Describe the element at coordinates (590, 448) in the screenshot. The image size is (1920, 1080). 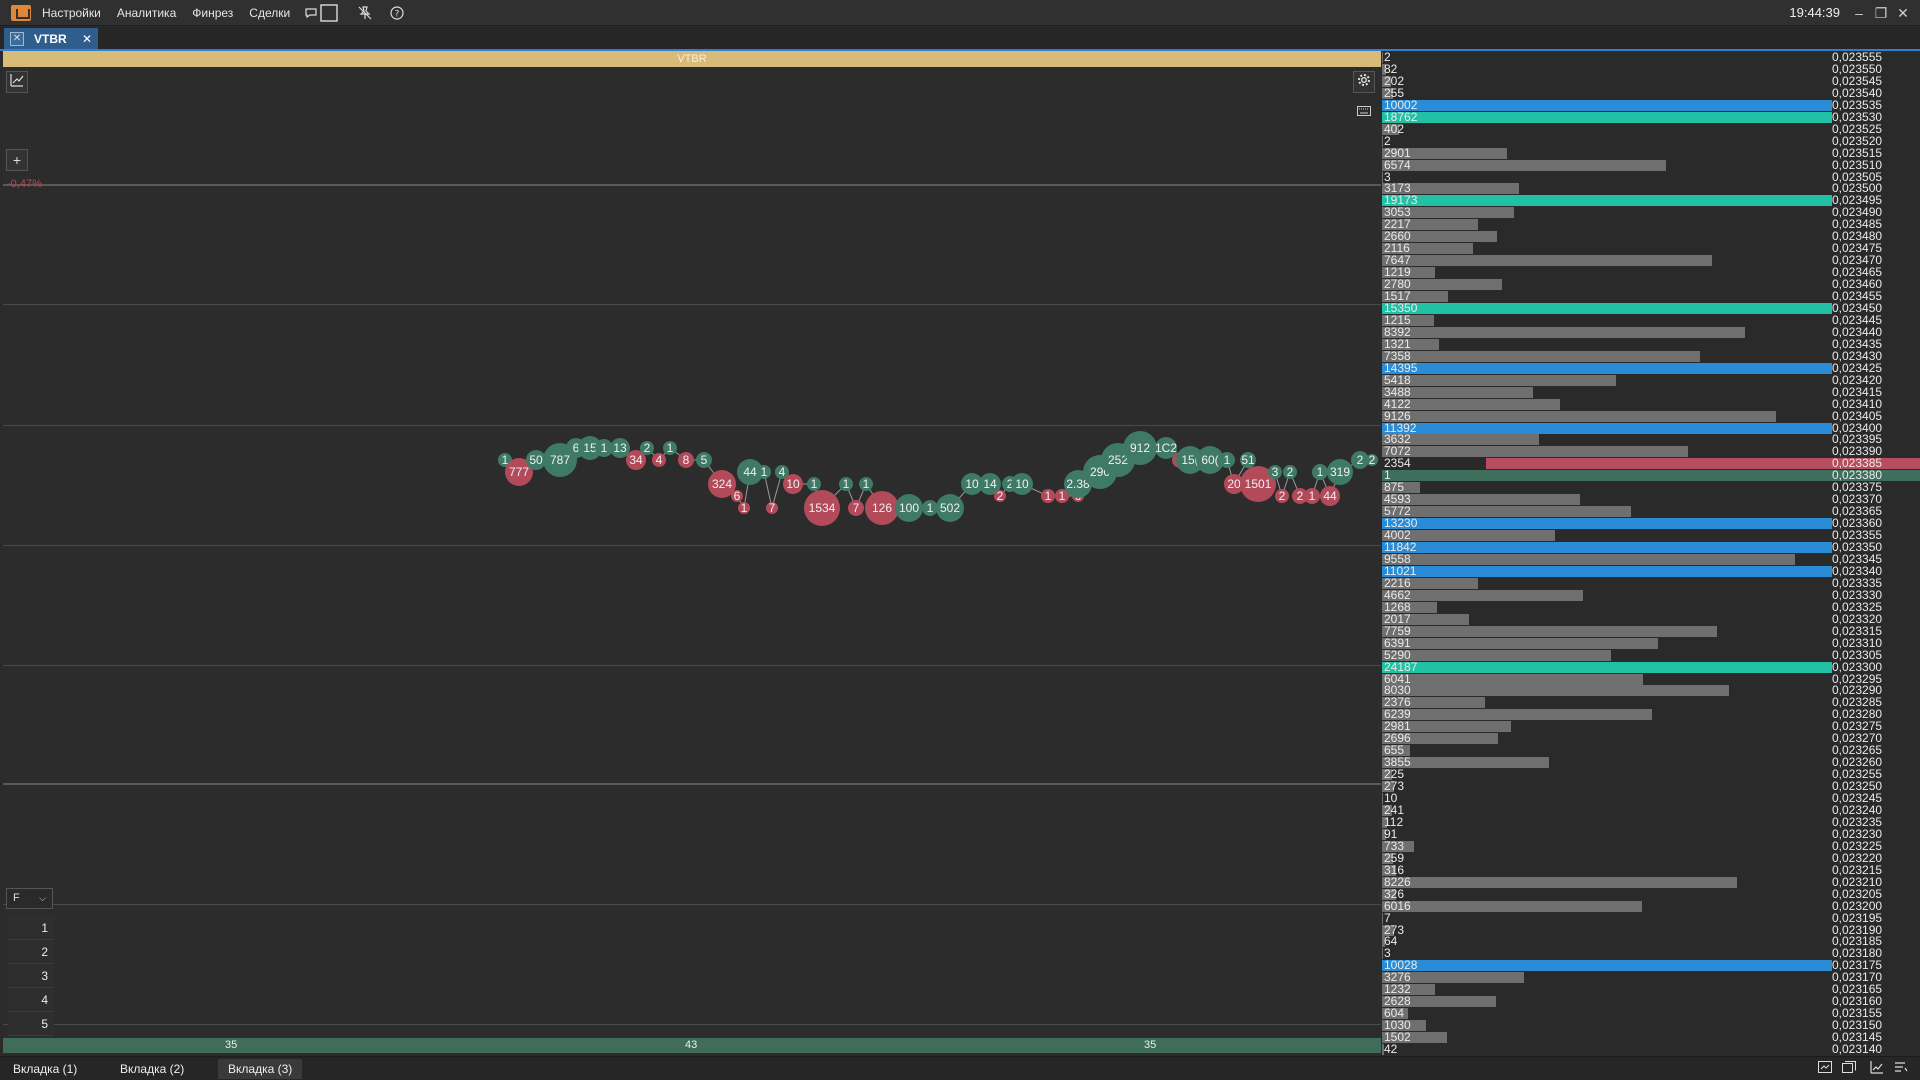
I see `bubble-label: 15` at that location.